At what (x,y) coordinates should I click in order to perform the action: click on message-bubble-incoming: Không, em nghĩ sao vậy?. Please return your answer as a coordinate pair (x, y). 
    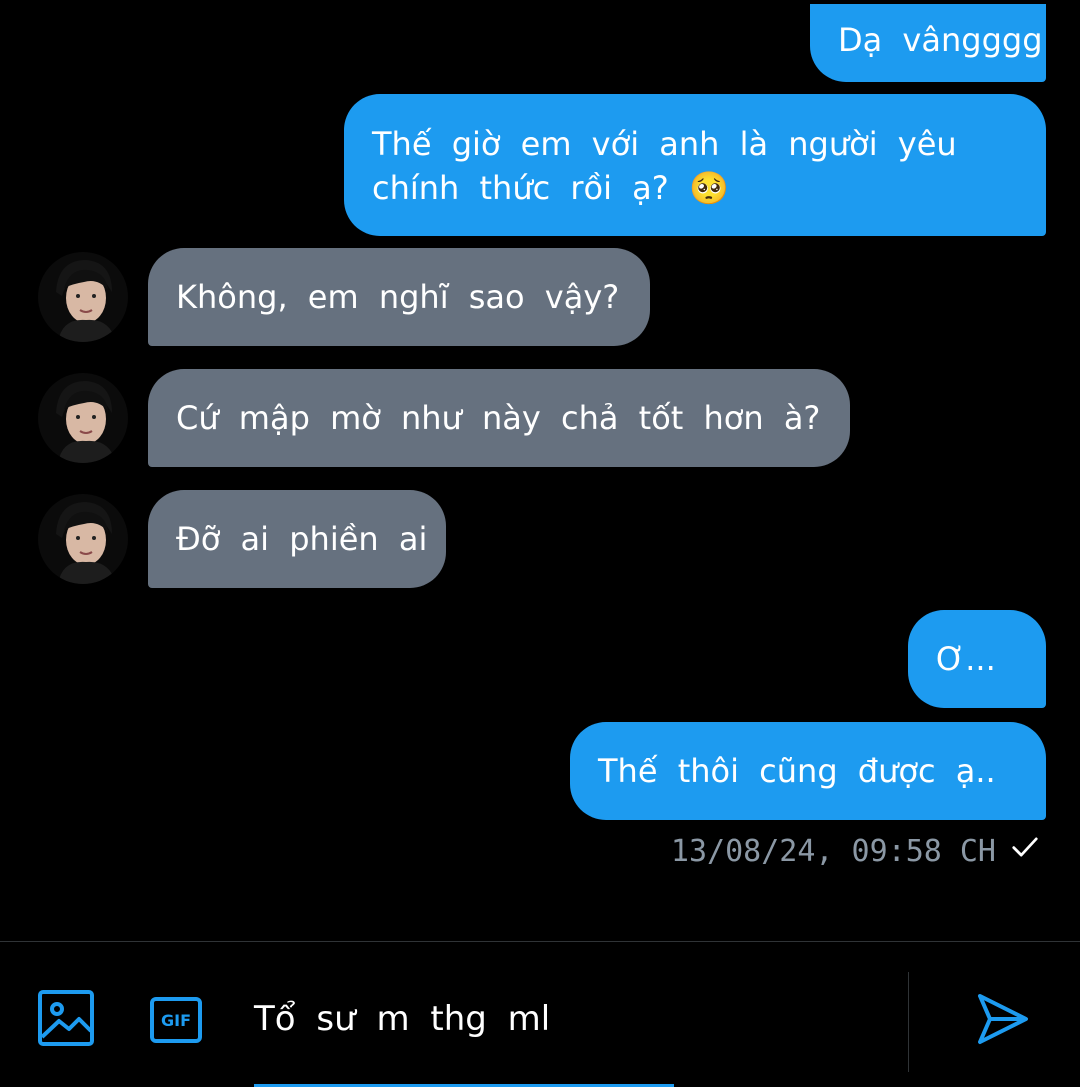
    Looking at the image, I should click on (399, 297).